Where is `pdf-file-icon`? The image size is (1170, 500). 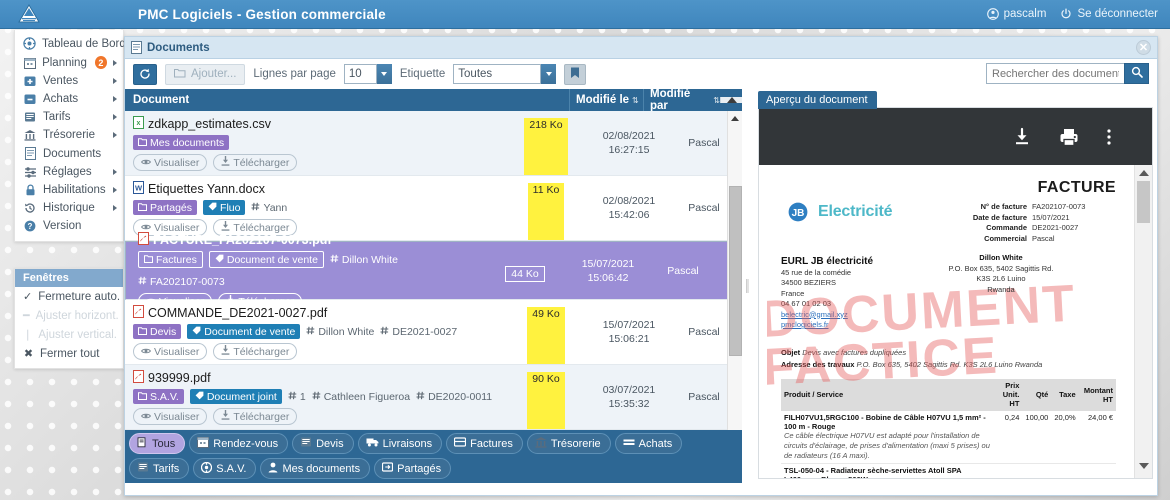
pdf-file-icon is located at coordinates (138, 378).